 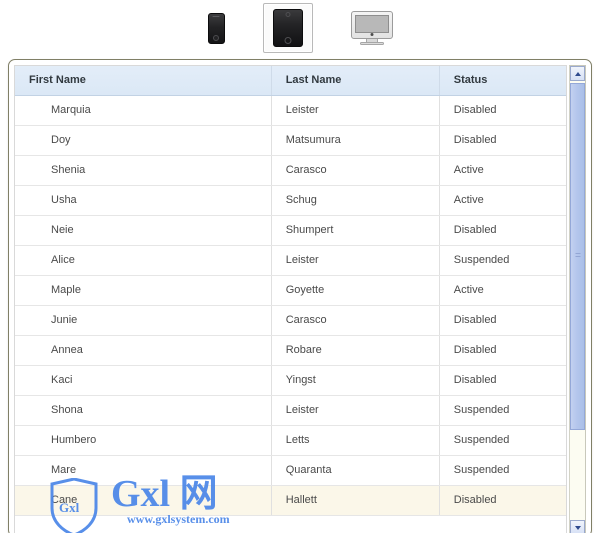 What do you see at coordinates (355, 290) in the screenshot?
I see `cell-last-name: Goyette` at bounding box center [355, 290].